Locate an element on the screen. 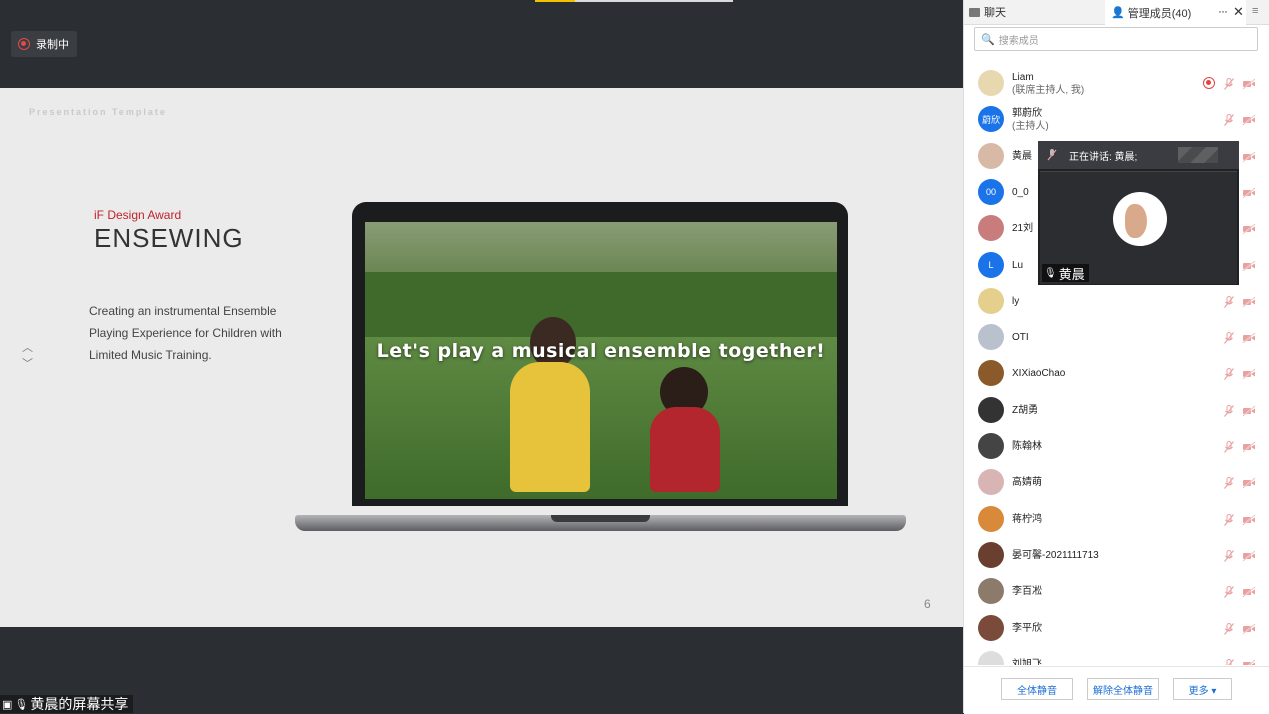  more-options-icon: ··· is located at coordinates (1223, 11).